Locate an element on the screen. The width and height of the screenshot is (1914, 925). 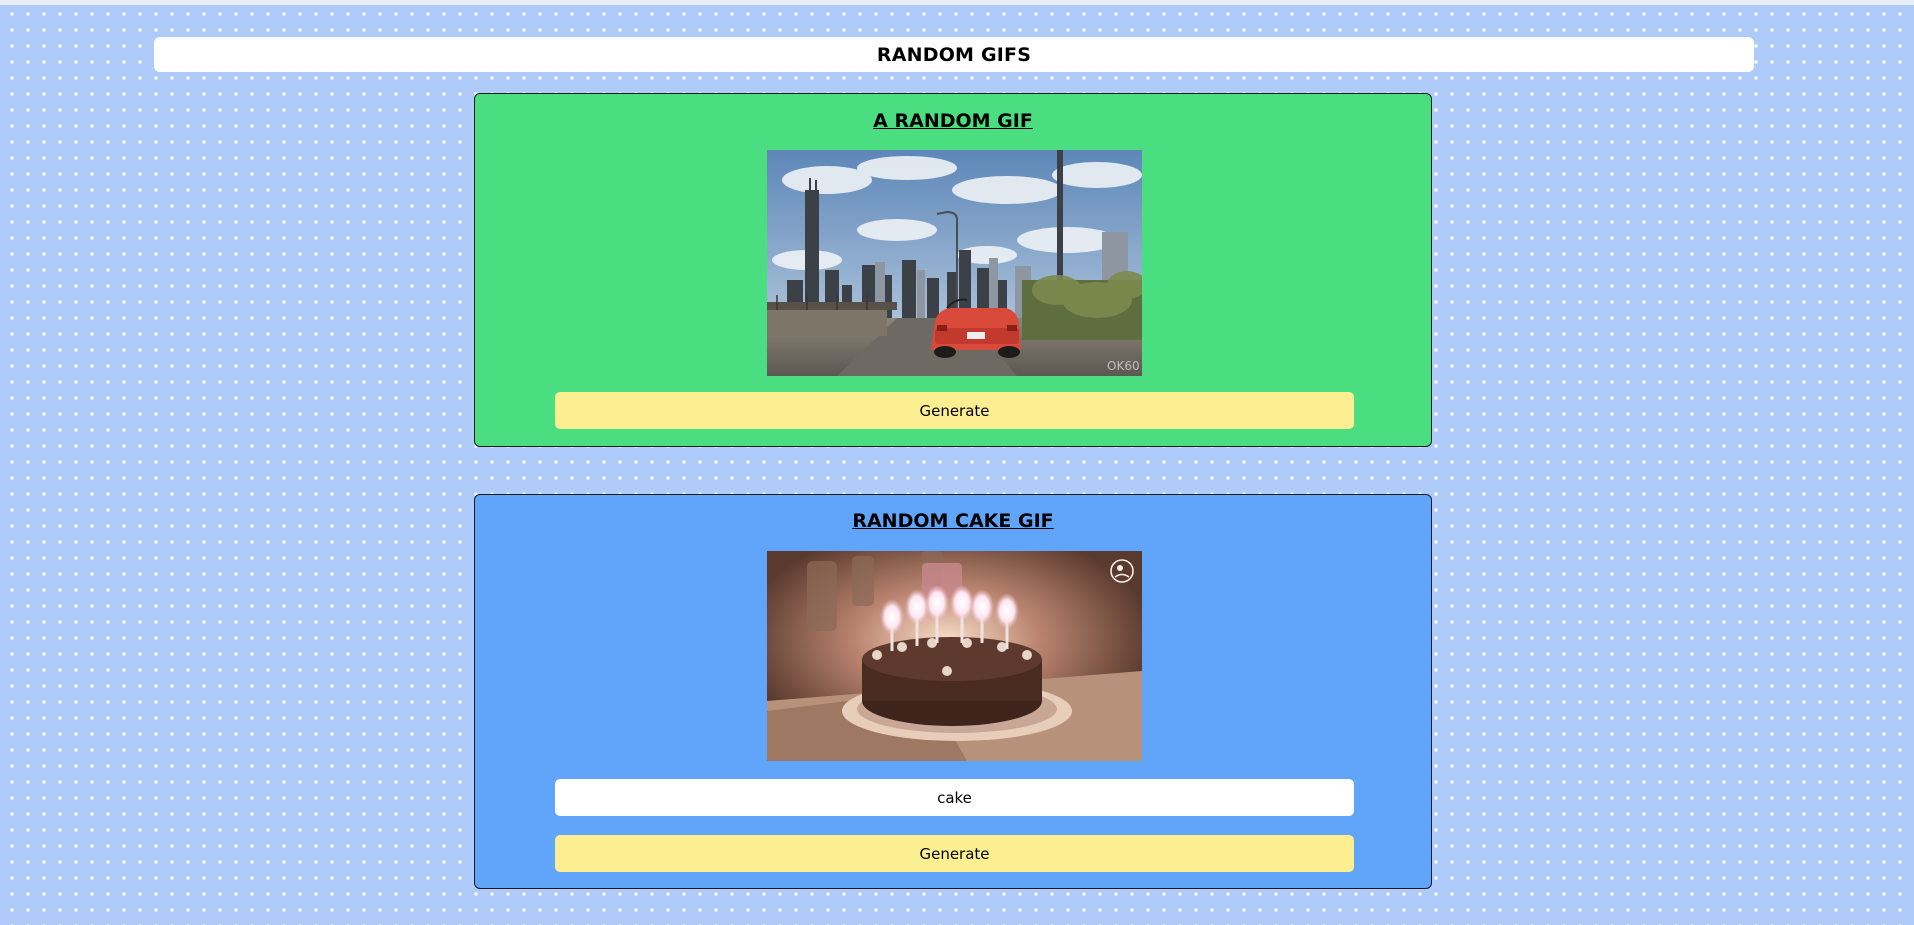
generate-cake-button: Generate is located at coordinates (954, 853).